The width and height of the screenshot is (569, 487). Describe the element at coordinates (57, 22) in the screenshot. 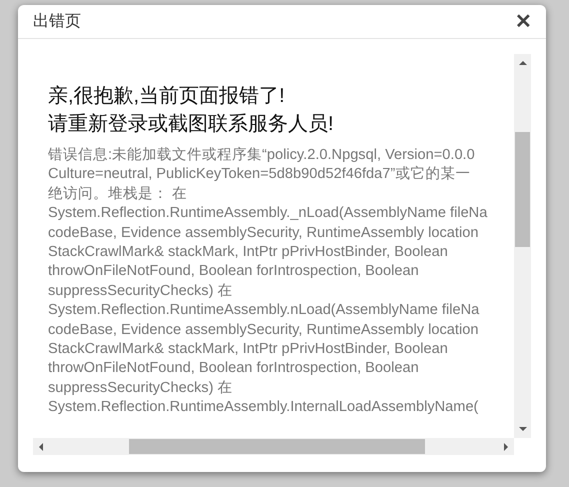

I see `dialog-title: 出错页` at that location.